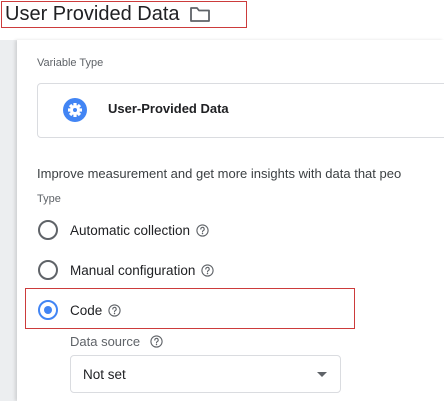 Image resolution: width=444 pixels, height=401 pixels. What do you see at coordinates (322, 374) in the screenshot?
I see `chevron-down-icon` at bounding box center [322, 374].